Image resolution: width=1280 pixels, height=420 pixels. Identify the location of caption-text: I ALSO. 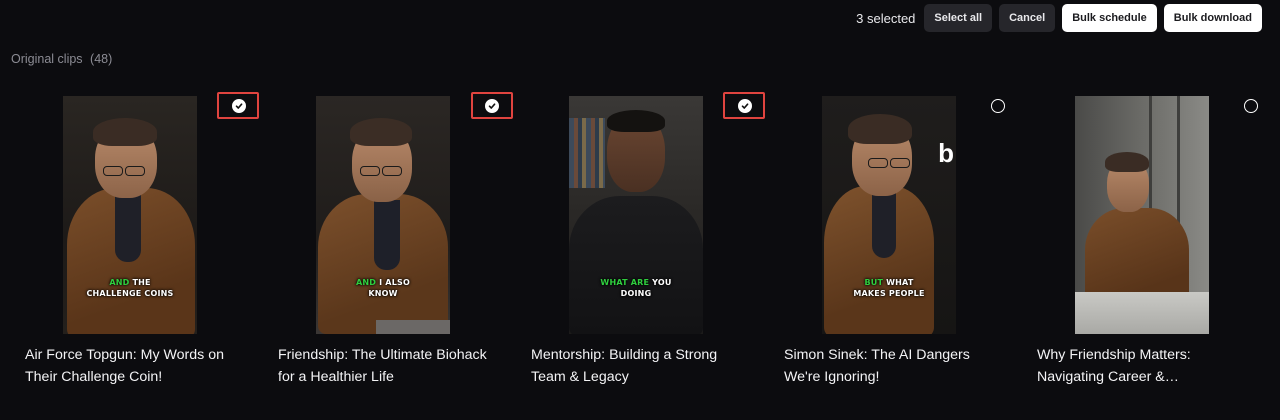
(393, 282).